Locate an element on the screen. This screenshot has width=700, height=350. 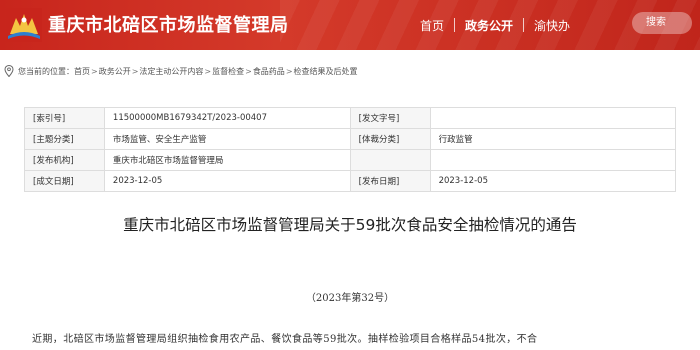
table-row: [主题分类] 市场监管、安全生产监管 [体裁分类] 行政监管 is located at coordinates (350, 139).